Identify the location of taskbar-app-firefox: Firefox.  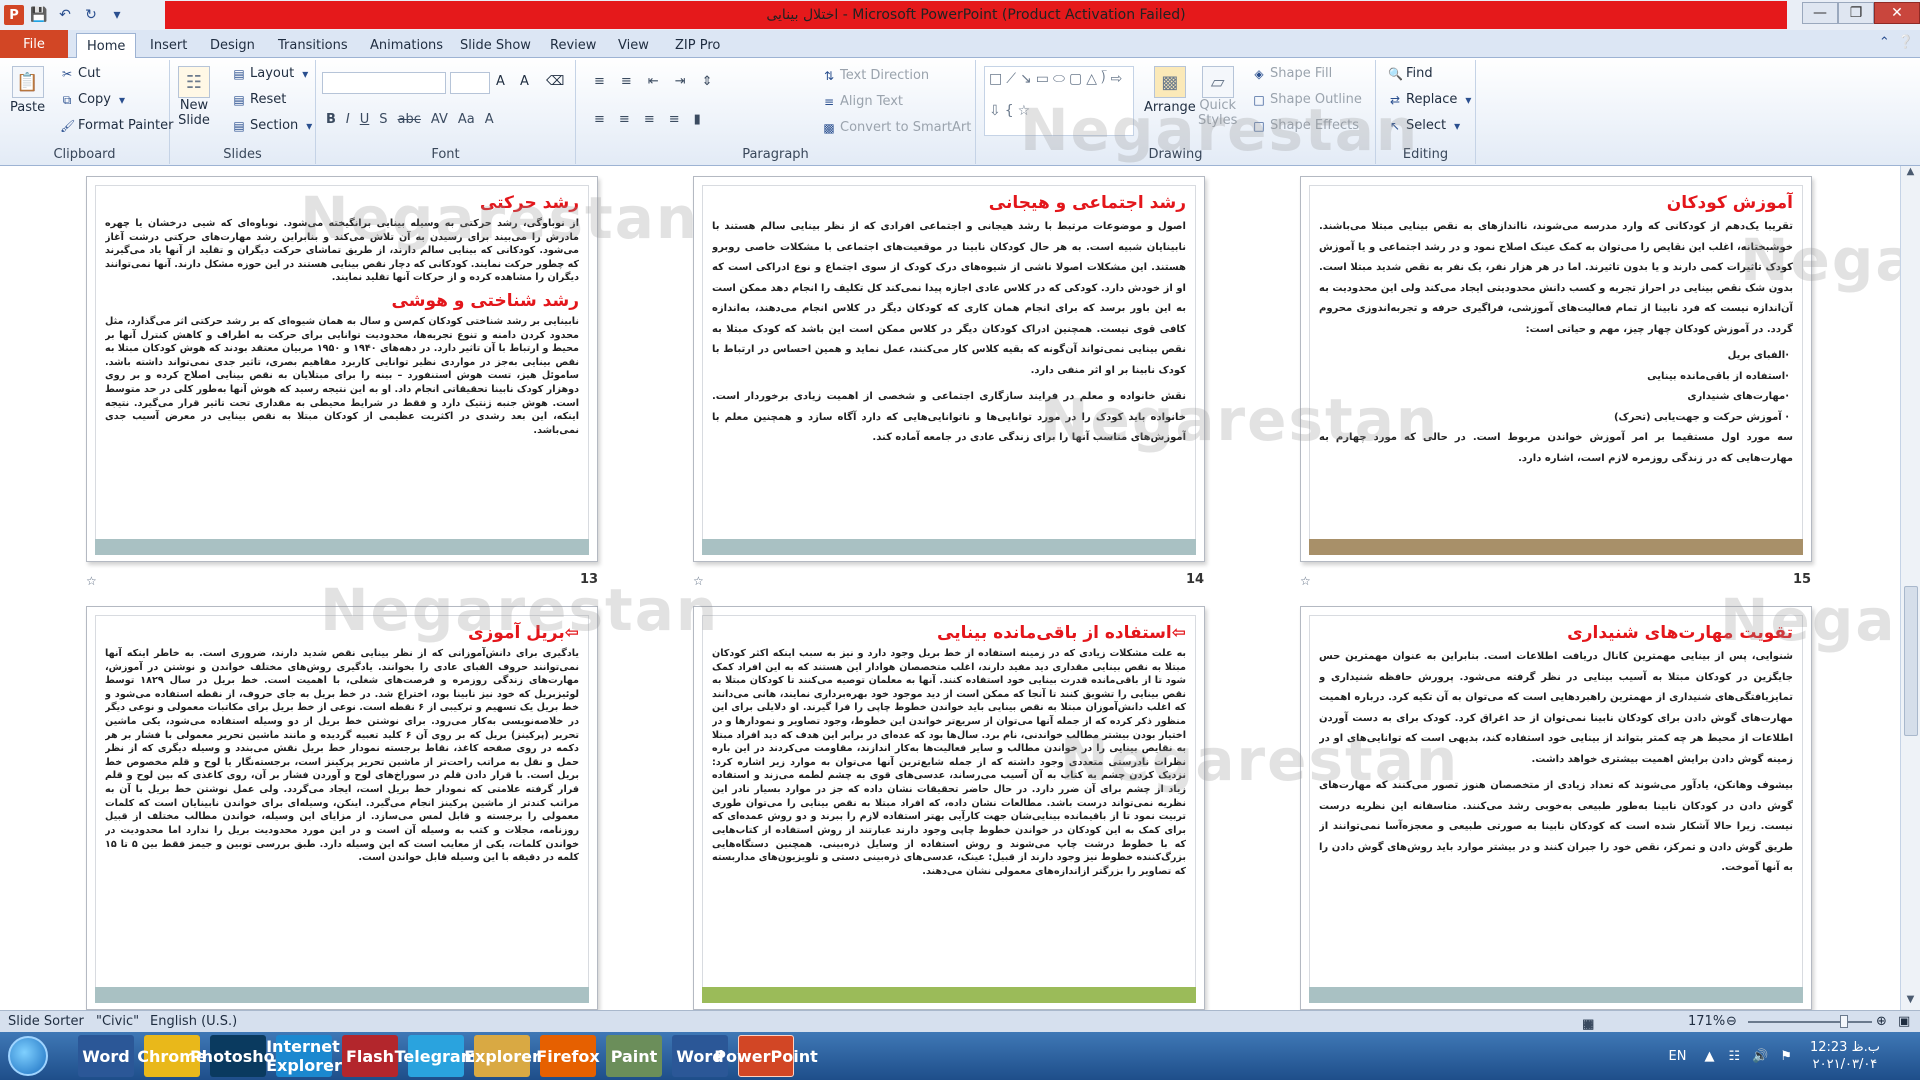
(568, 1056).